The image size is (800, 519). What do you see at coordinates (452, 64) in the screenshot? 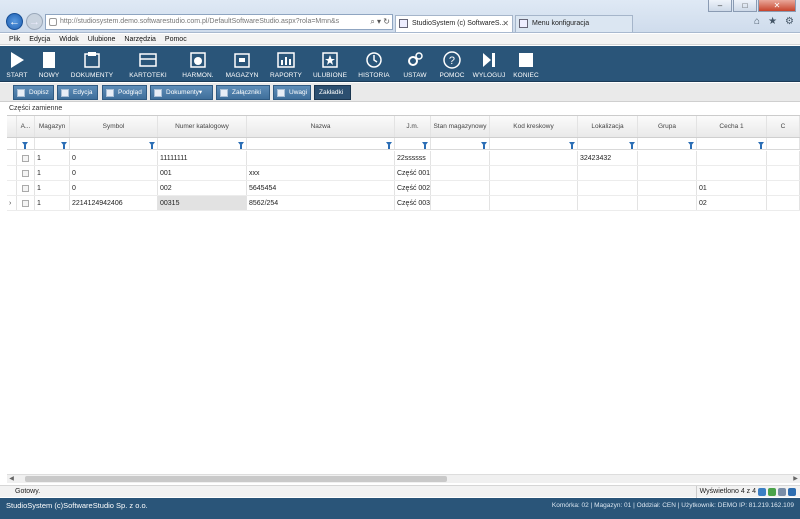
I see `help-button: ? POMOC` at bounding box center [452, 64].